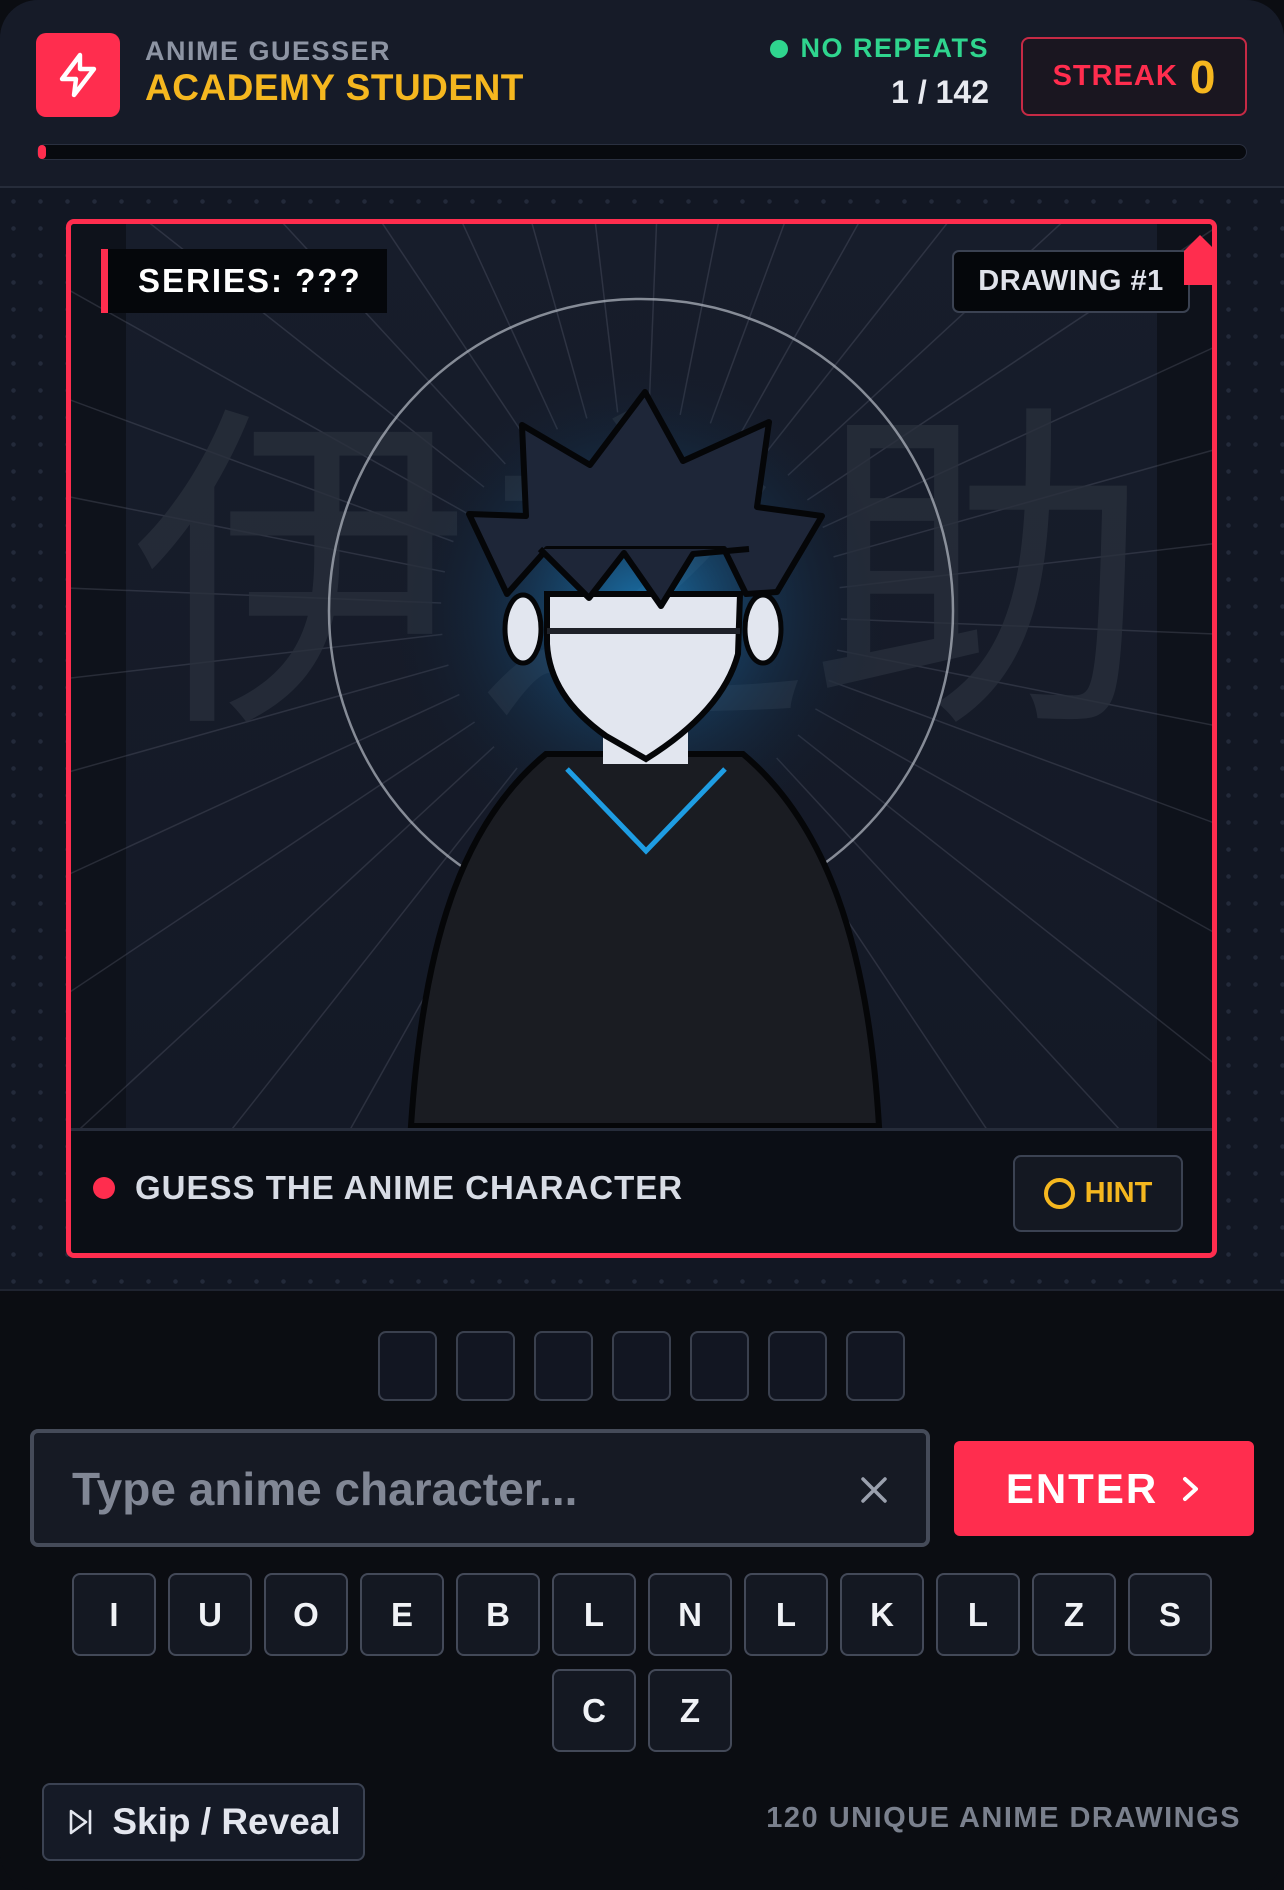 The image size is (1284, 1890). I want to click on skip-label: Skip / Reveal, so click(226, 1821).